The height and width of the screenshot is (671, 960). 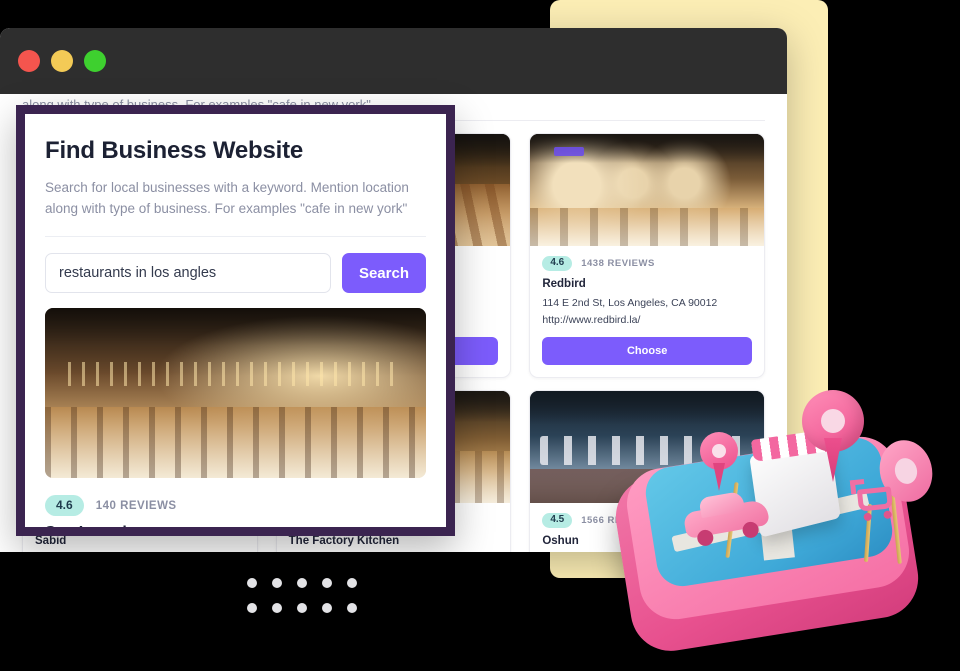 I want to click on dot-grid-decoration, so click(x=302, y=595).